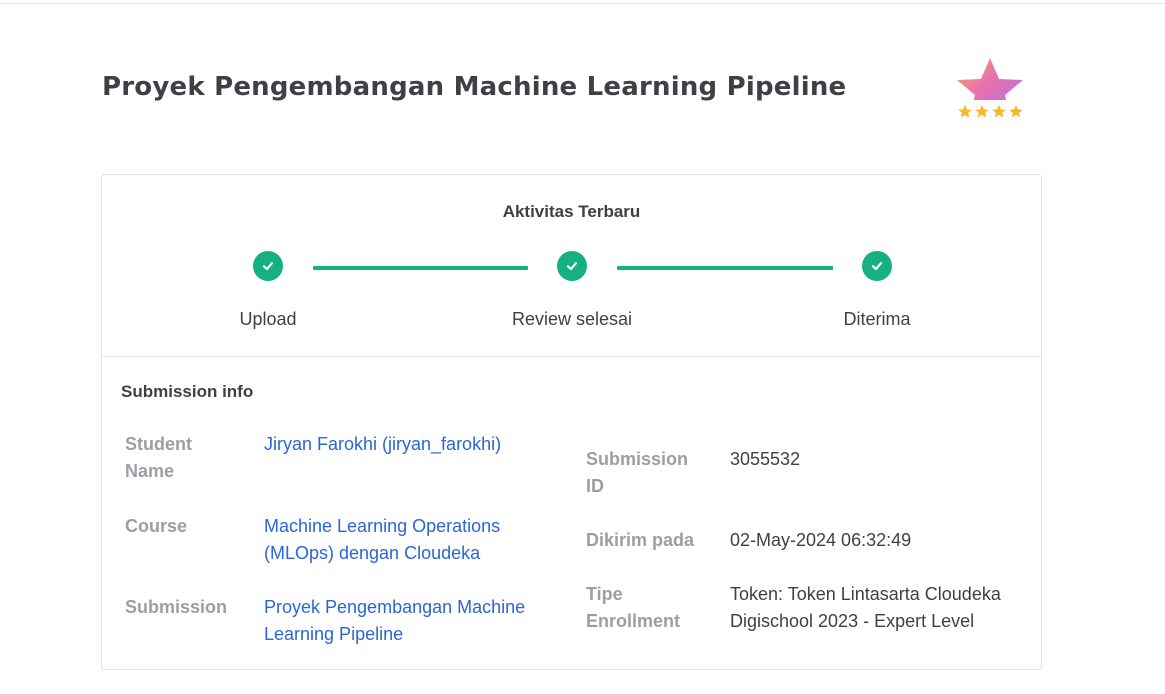 The height and width of the screenshot is (694, 1165). Describe the element at coordinates (637, 472) in the screenshot. I see `submission-id-label: Submission ID` at that location.